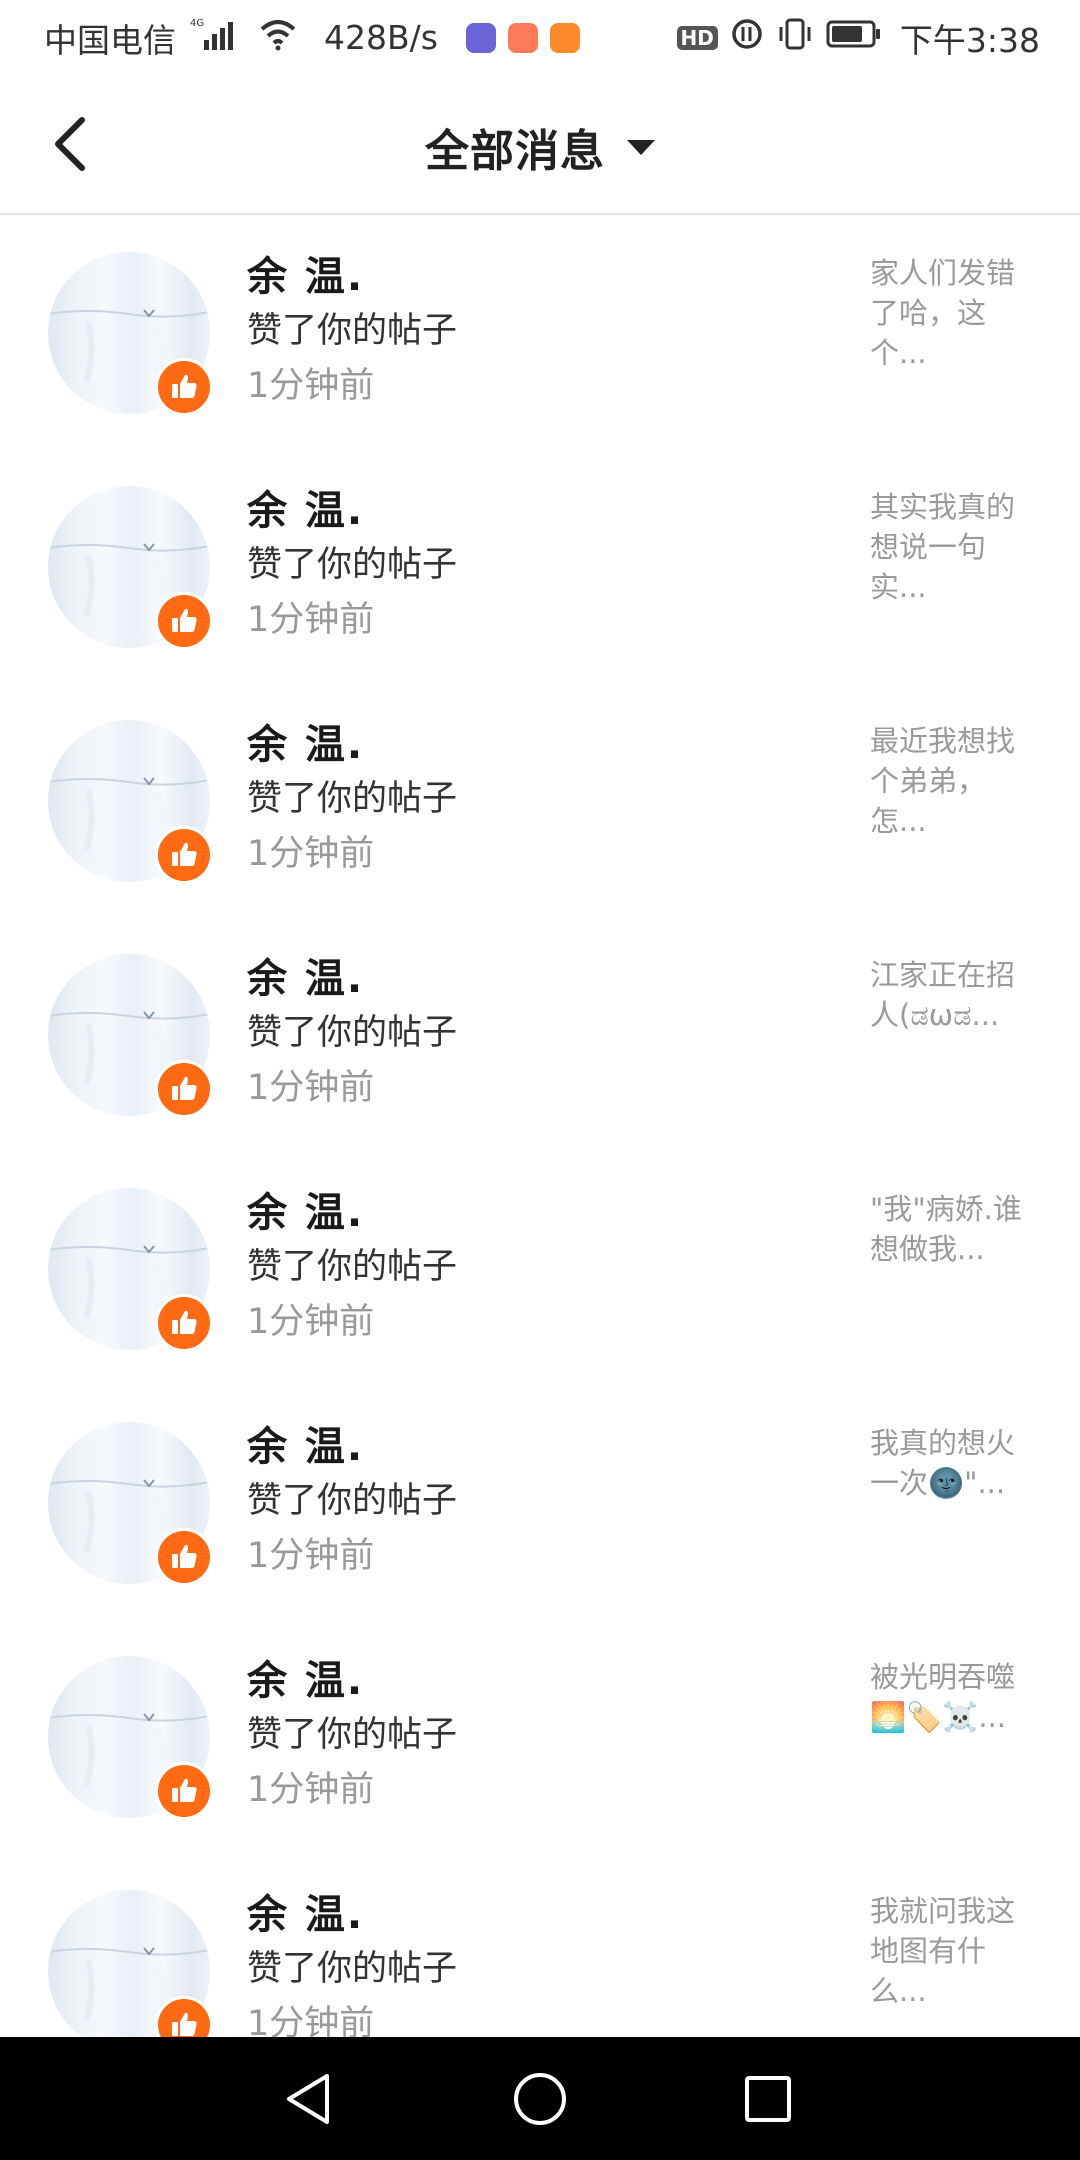  Describe the element at coordinates (278, 38) in the screenshot. I see `wifi-icon` at that location.